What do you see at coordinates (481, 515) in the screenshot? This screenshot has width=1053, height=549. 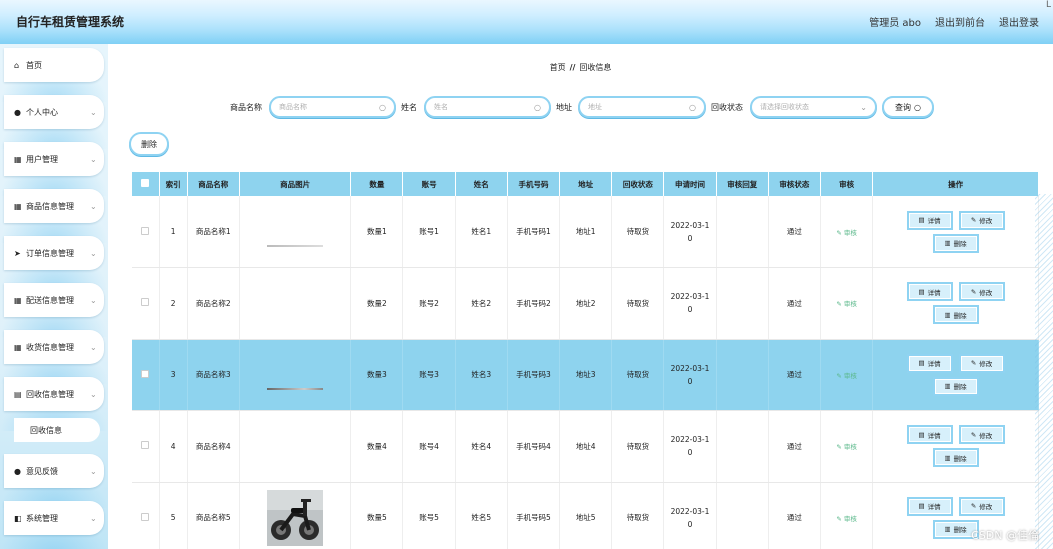 I see `cell-name: 姓名5` at bounding box center [481, 515].